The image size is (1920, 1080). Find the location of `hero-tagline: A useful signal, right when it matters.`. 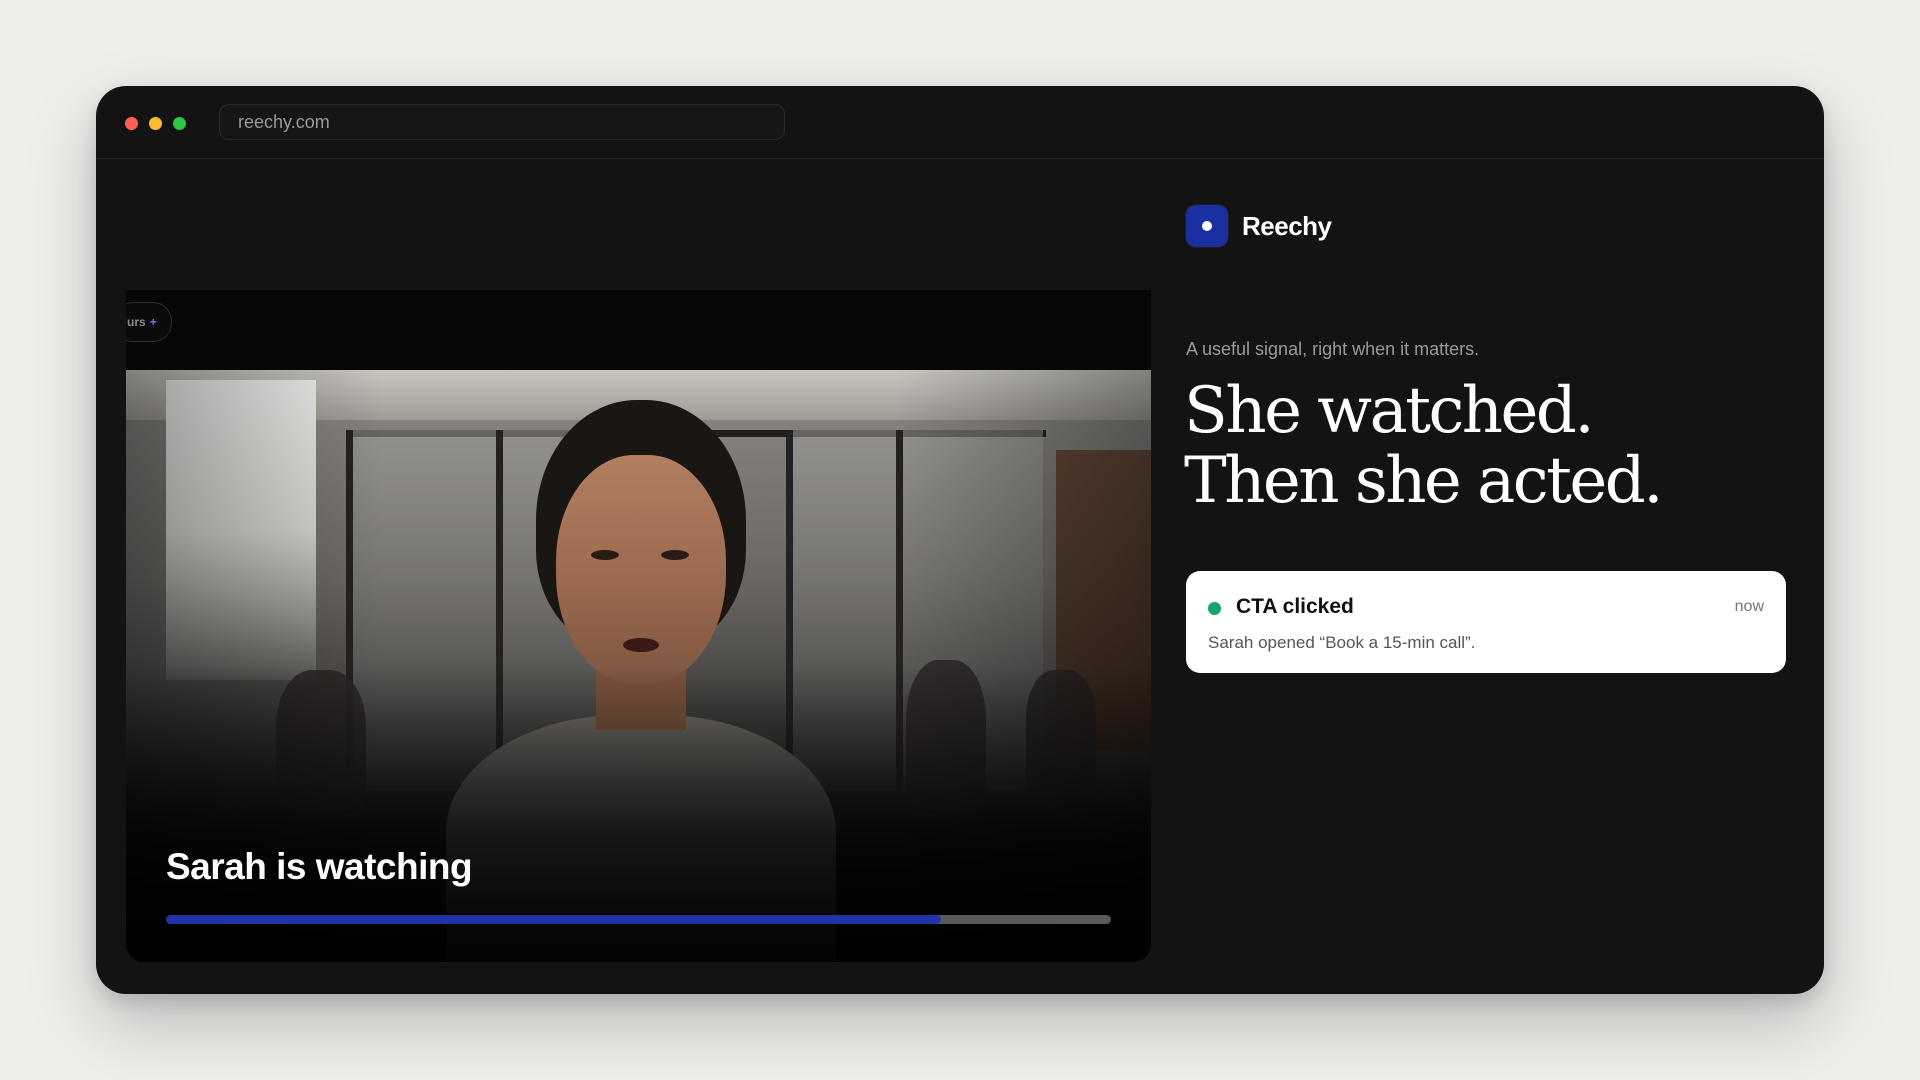

hero-tagline: A useful signal, right when it matters. is located at coordinates (1333, 349).